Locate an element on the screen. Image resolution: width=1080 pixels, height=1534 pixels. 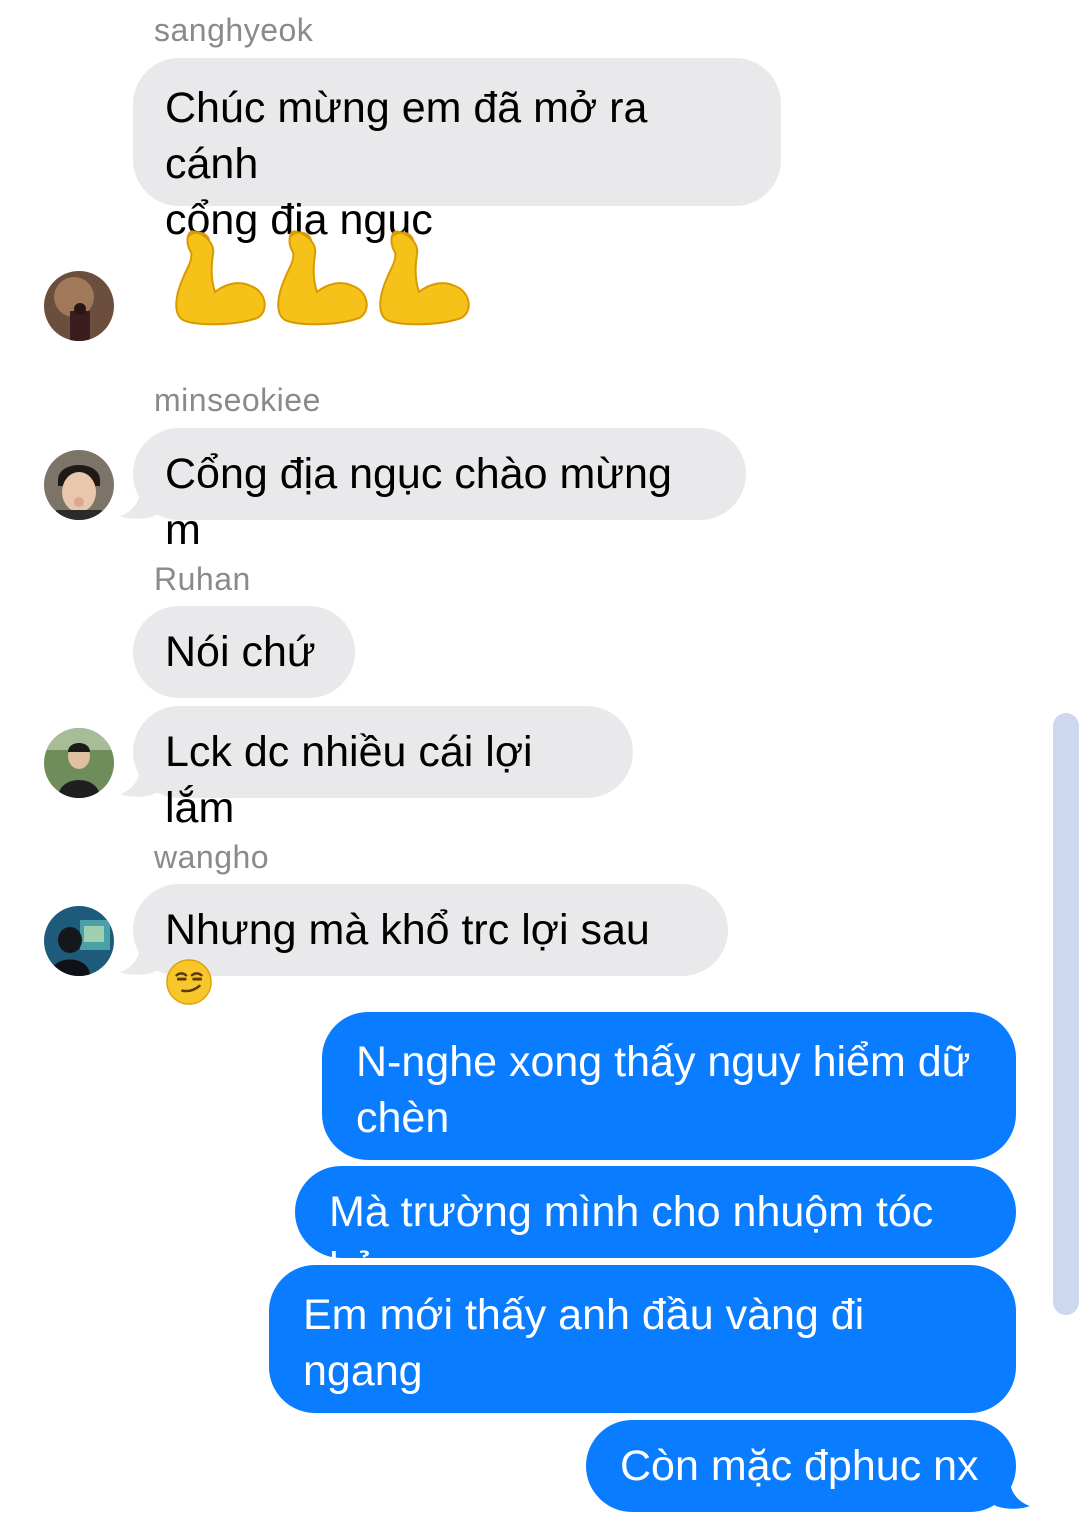
avatar-ruhan is located at coordinates (79, 763).